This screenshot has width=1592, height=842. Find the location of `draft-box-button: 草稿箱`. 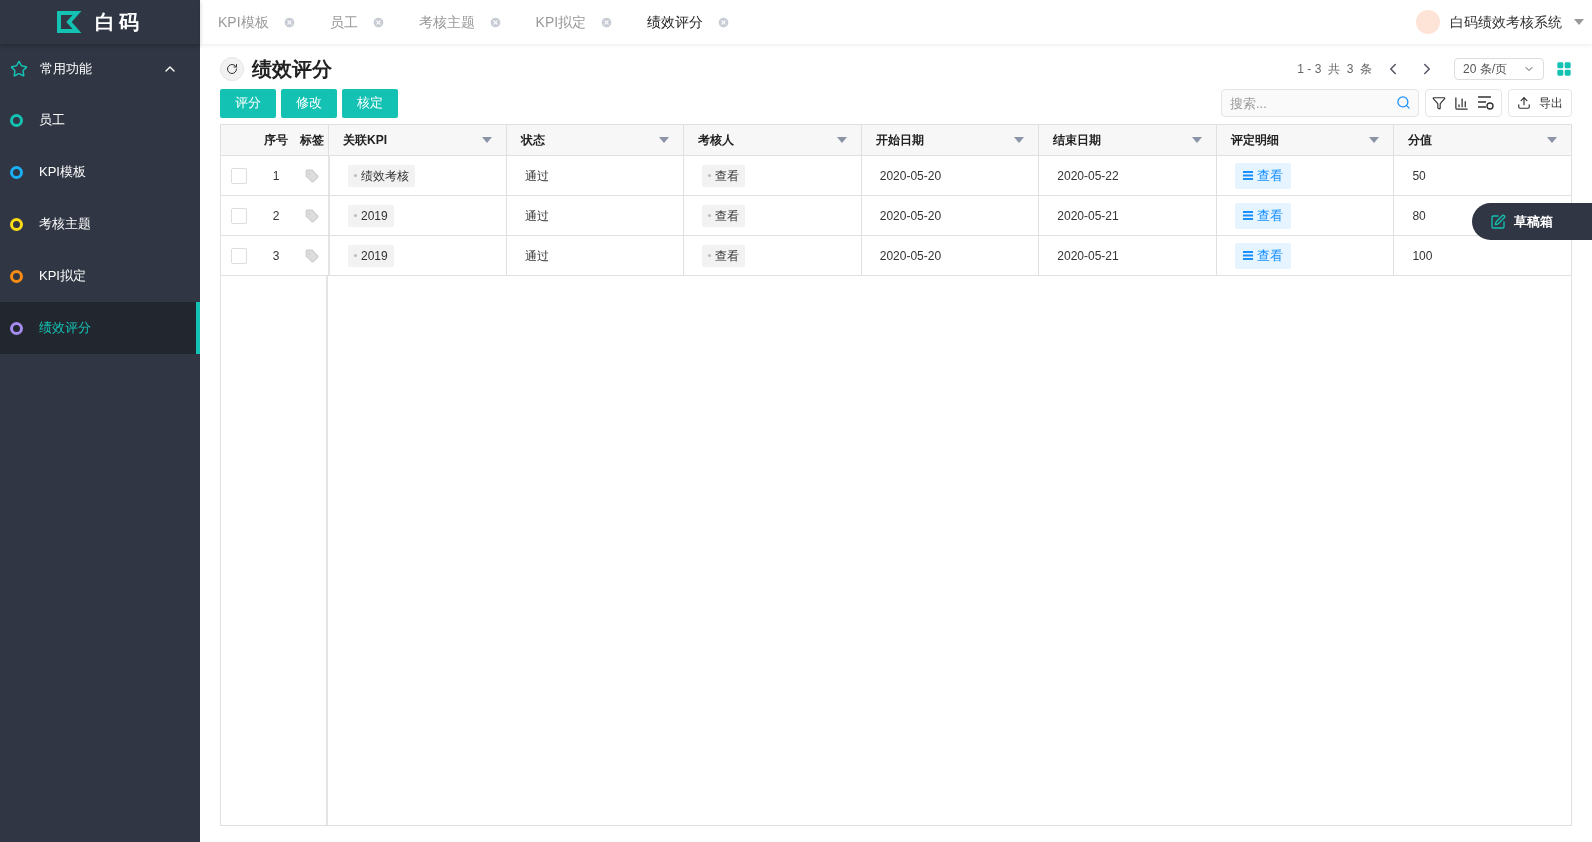

draft-box-button: 草稿箱 is located at coordinates (1532, 221).